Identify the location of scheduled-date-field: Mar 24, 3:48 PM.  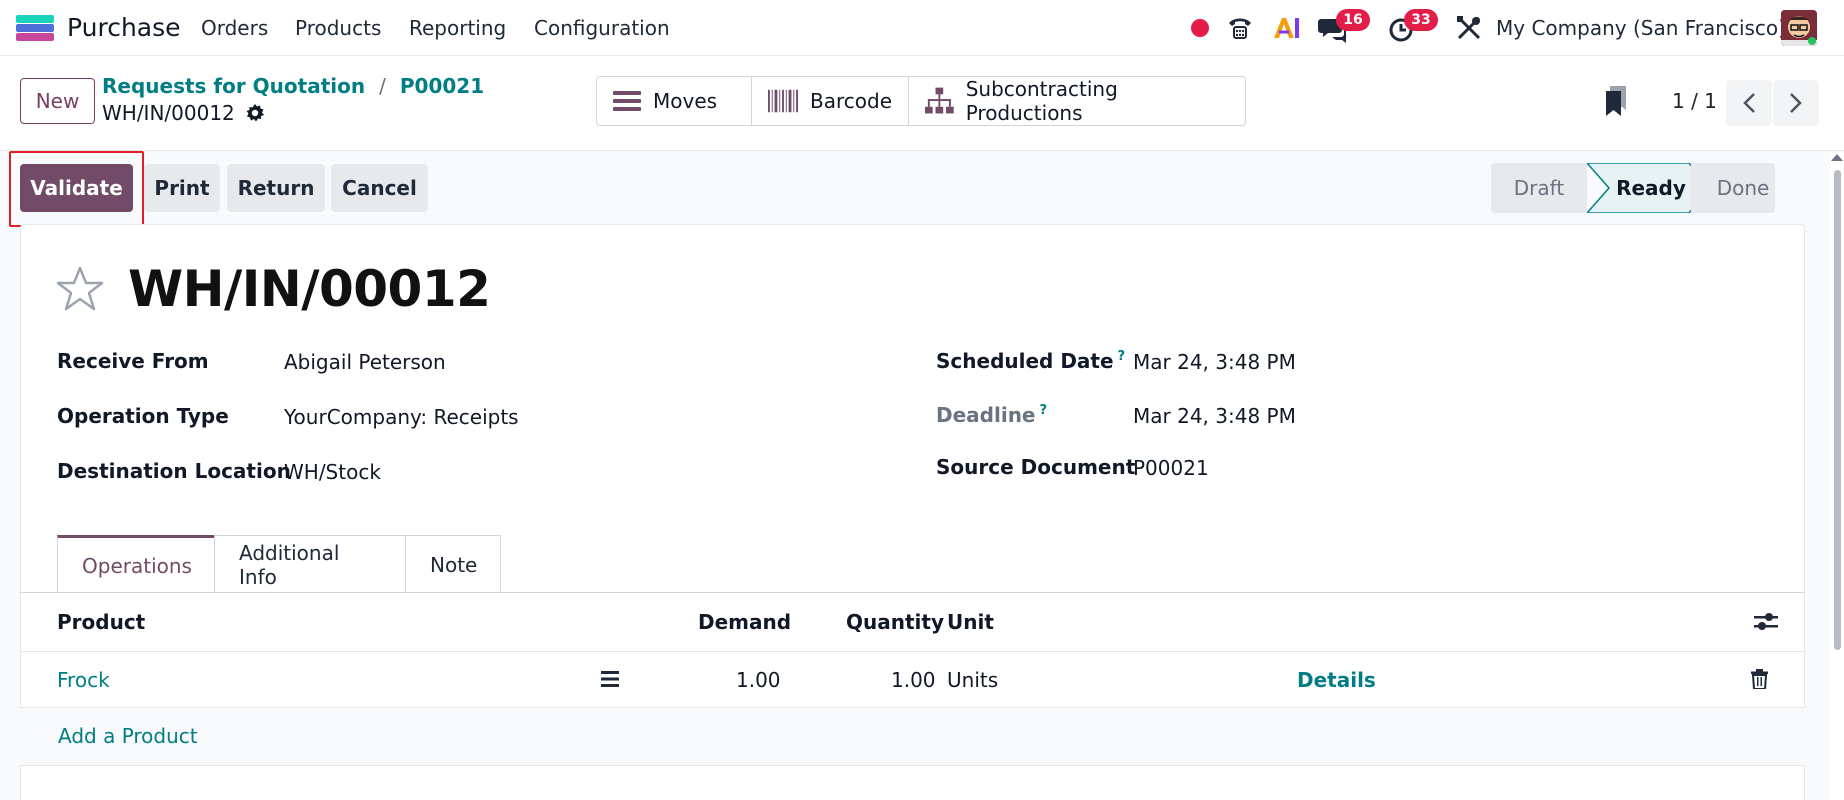
(1214, 362).